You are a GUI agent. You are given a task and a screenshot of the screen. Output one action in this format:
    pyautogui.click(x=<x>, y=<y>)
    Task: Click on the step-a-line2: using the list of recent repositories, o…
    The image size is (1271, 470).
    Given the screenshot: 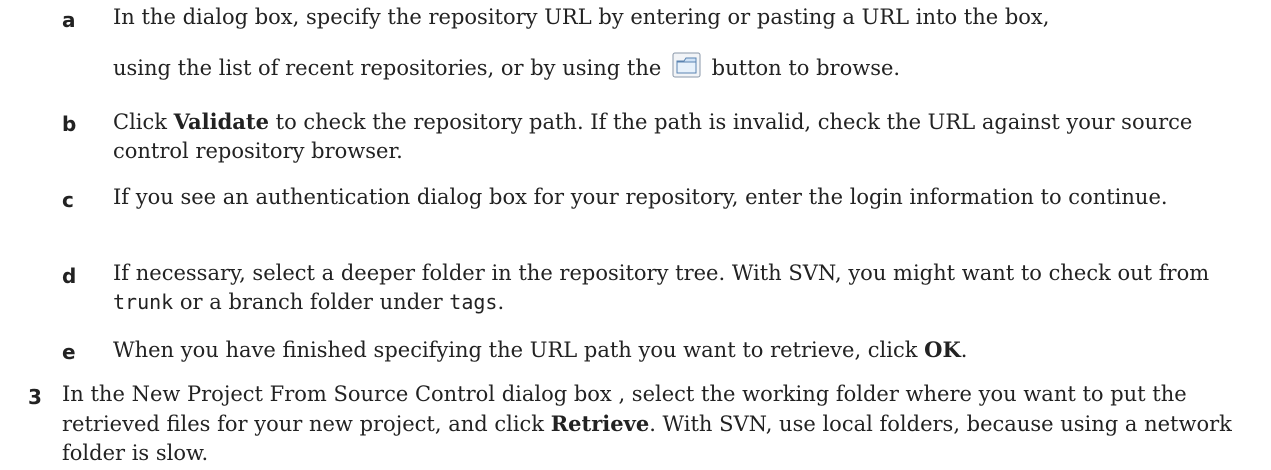 What is the action you would take?
    pyautogui.click(x=683, y=67)
    